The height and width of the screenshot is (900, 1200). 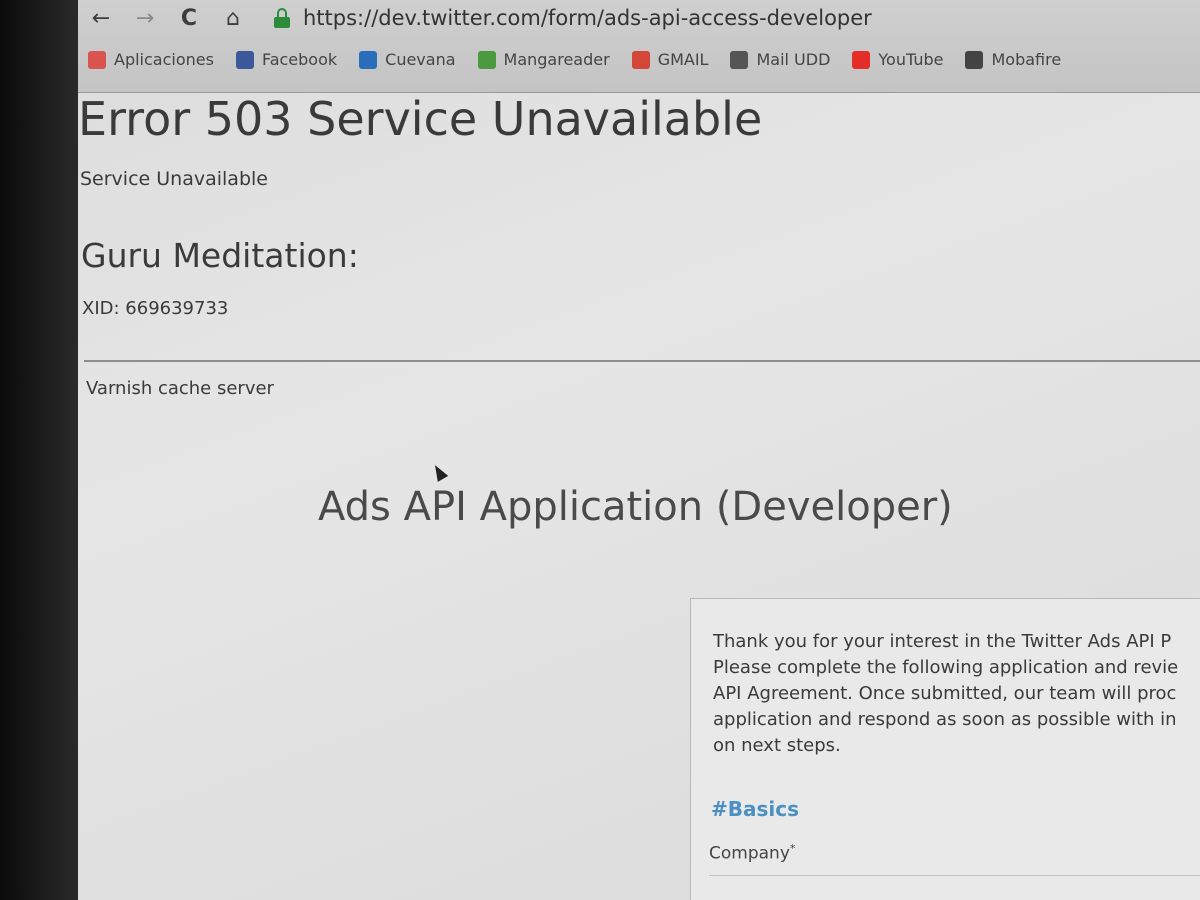 What do you see at coordinates (39, 450) in the screenshot?
I see `monitor-bezel` at bounding box center [39, 450].